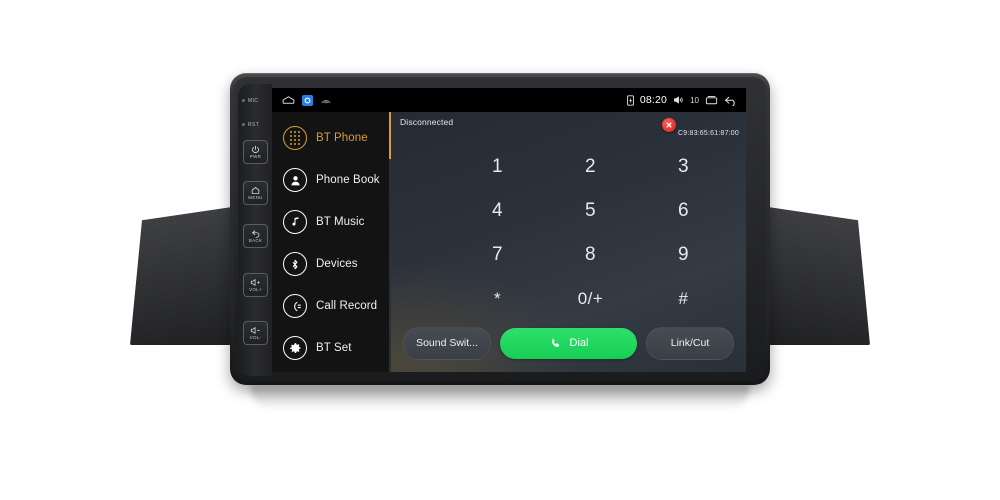 The image size is (1000, 500). I want to click on pane-header: Disconnected C9:83:65:61:87:00, so click(568, 128).